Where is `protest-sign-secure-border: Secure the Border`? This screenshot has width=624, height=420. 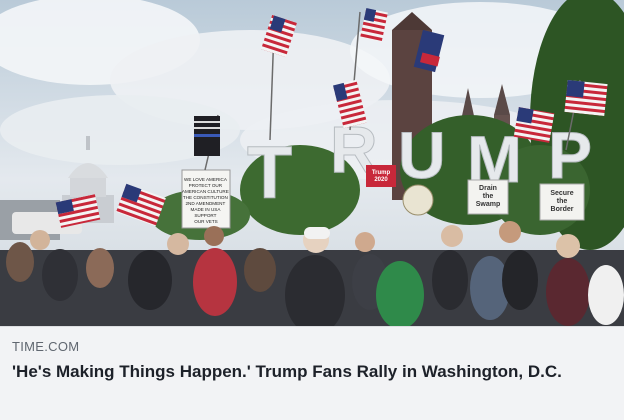
protest-sign-secure-border: Secure the Border is located at coordinates (562, 202).